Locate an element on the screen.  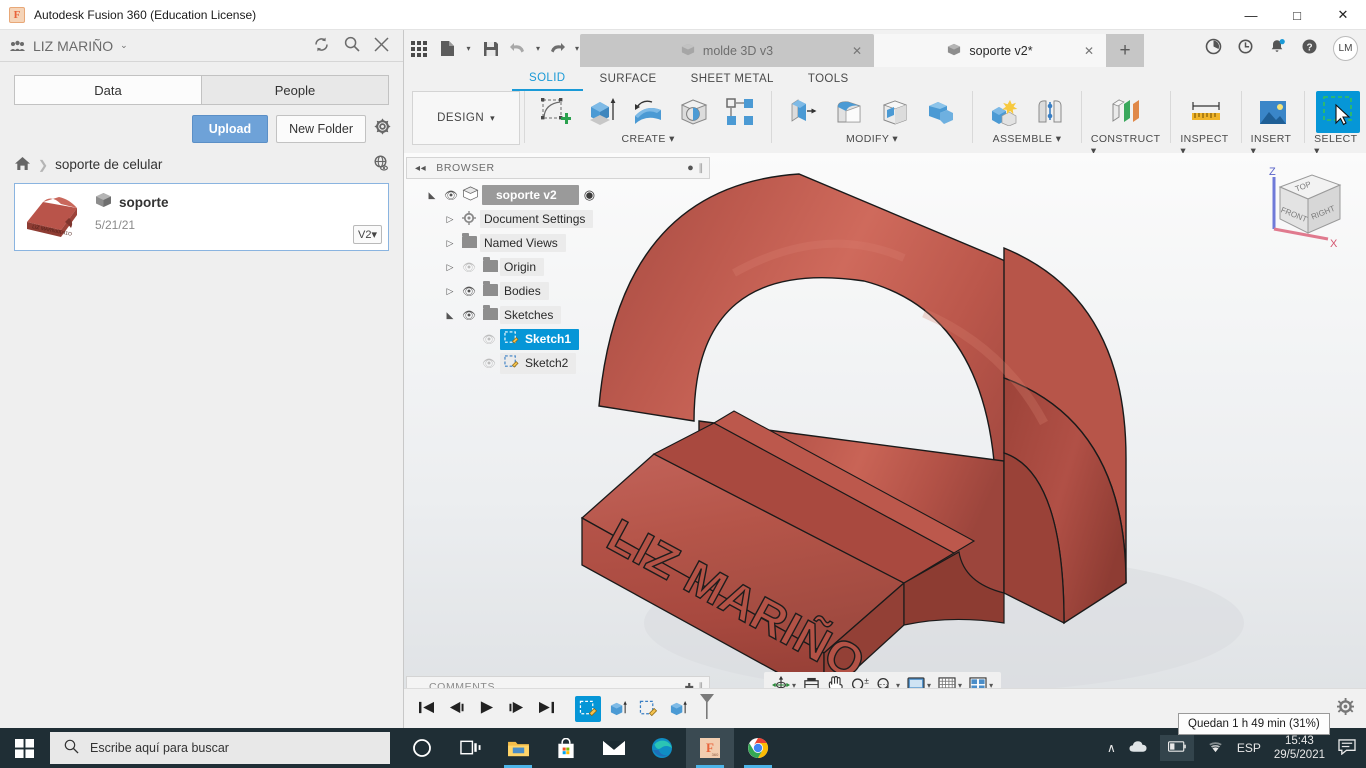
globe-icon is located at coordinates (381, 164).